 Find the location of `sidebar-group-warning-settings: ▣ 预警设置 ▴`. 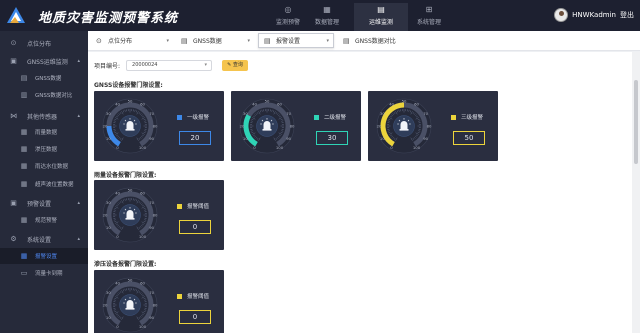

sidebar-group-warning-settings: ▣ 预警设置 ▴ is located at coordinates (44, 203).